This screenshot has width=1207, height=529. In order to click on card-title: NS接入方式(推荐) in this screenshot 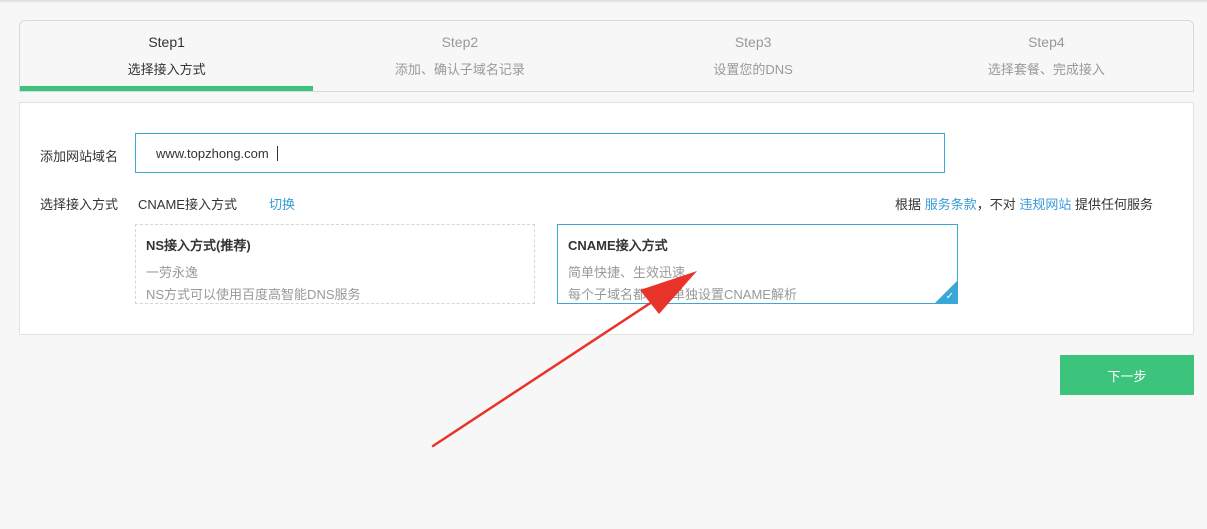, I will do `click(198, 245)`.